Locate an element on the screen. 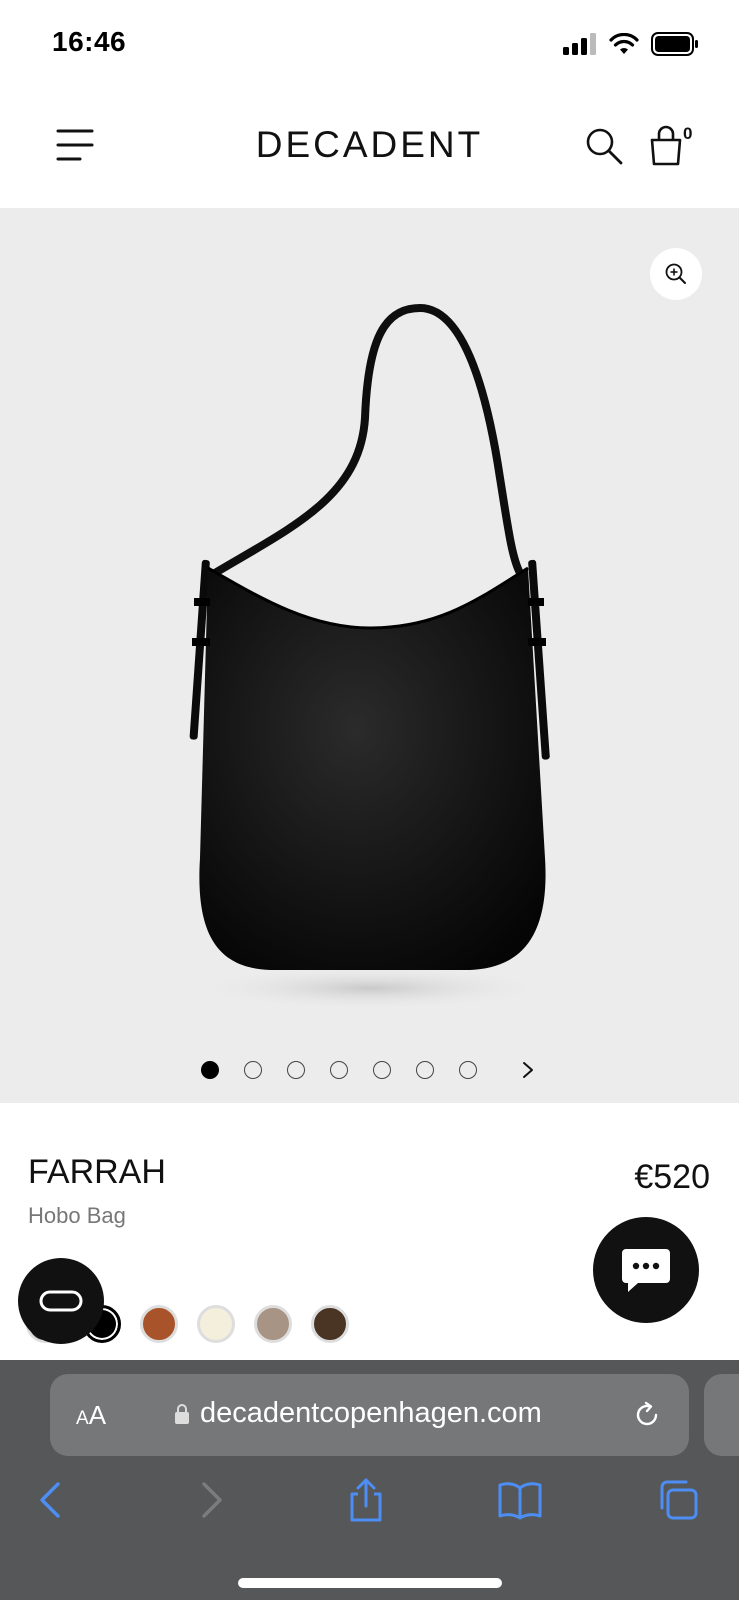  share-icon is located at coordinates (366, 1500).